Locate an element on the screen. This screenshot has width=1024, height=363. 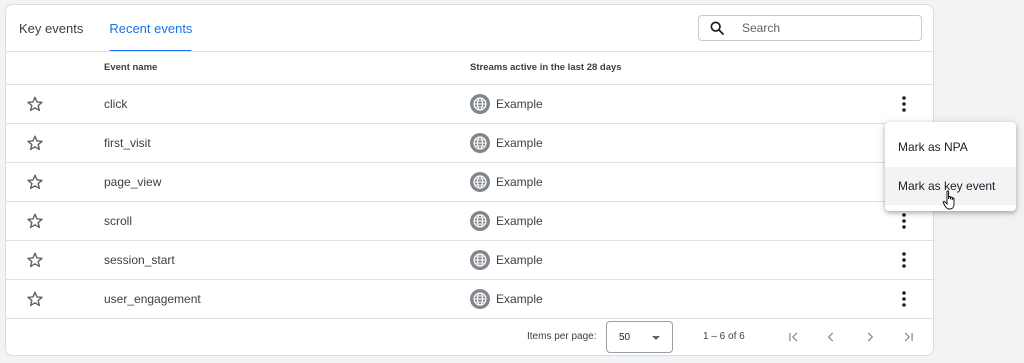
pagination-range: 1 – 6 of 6 is located at coordinates (724, 336).